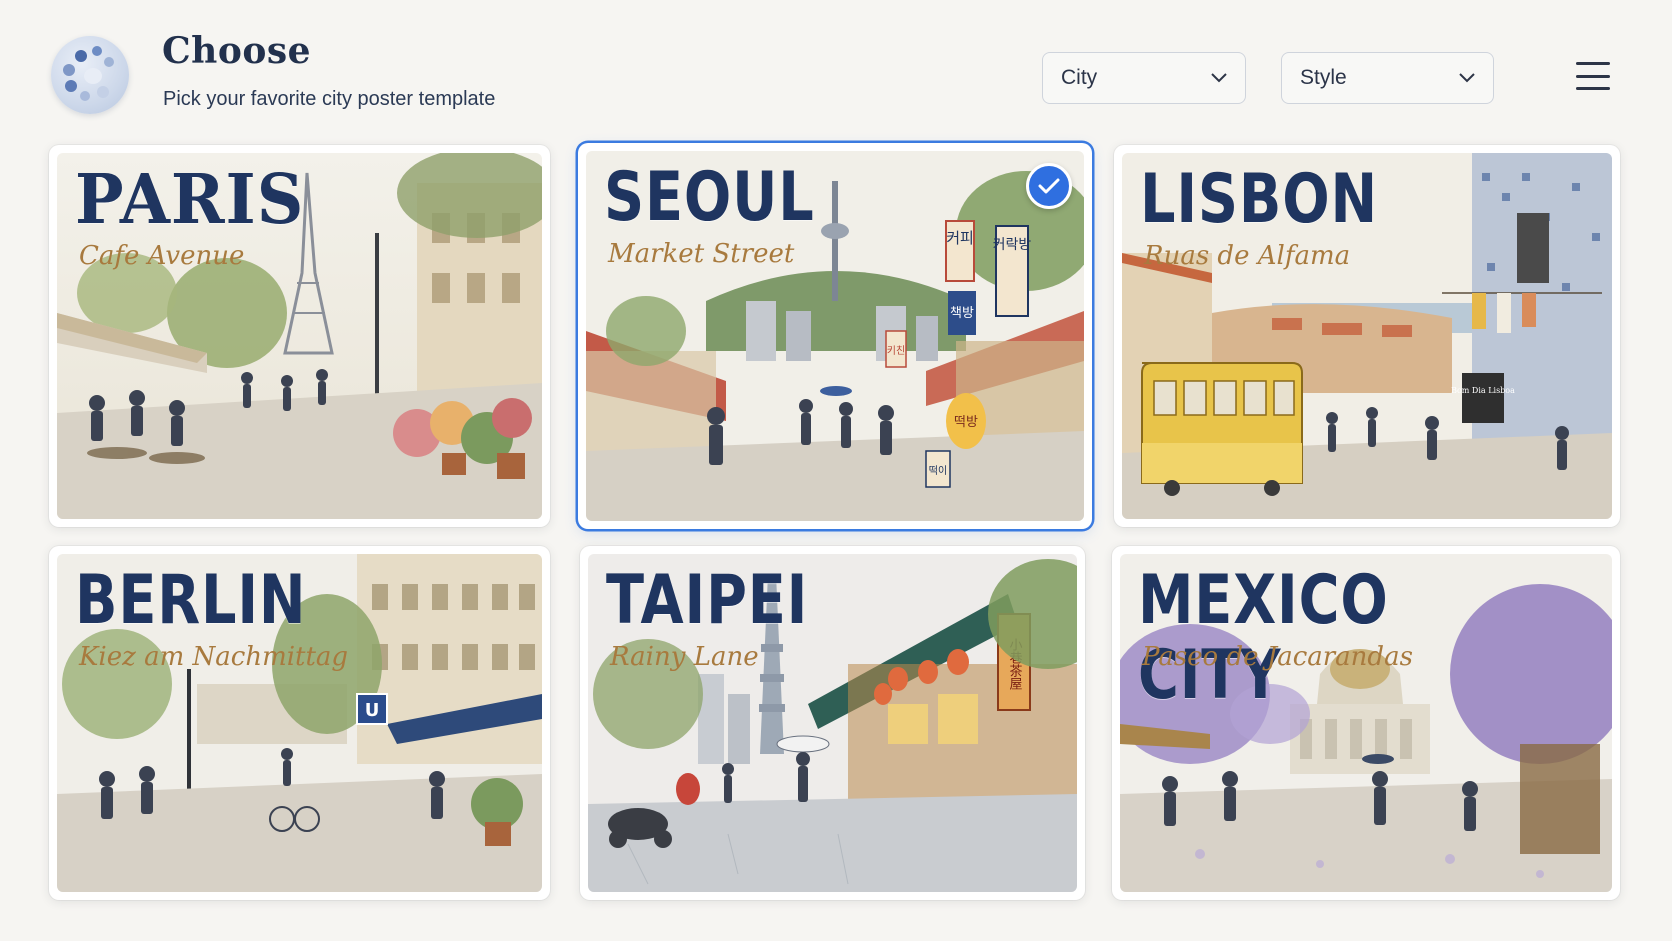  I want to click on poster-image-taipei: 小巷茶屋 TAIPEI Rainy Lane, so click(832, 723).